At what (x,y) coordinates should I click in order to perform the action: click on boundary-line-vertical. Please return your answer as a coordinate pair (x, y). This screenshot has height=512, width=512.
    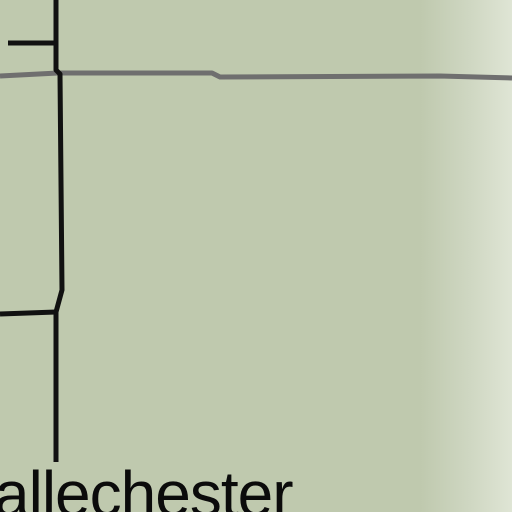
    Looking at the image, I should click on (59, 231).